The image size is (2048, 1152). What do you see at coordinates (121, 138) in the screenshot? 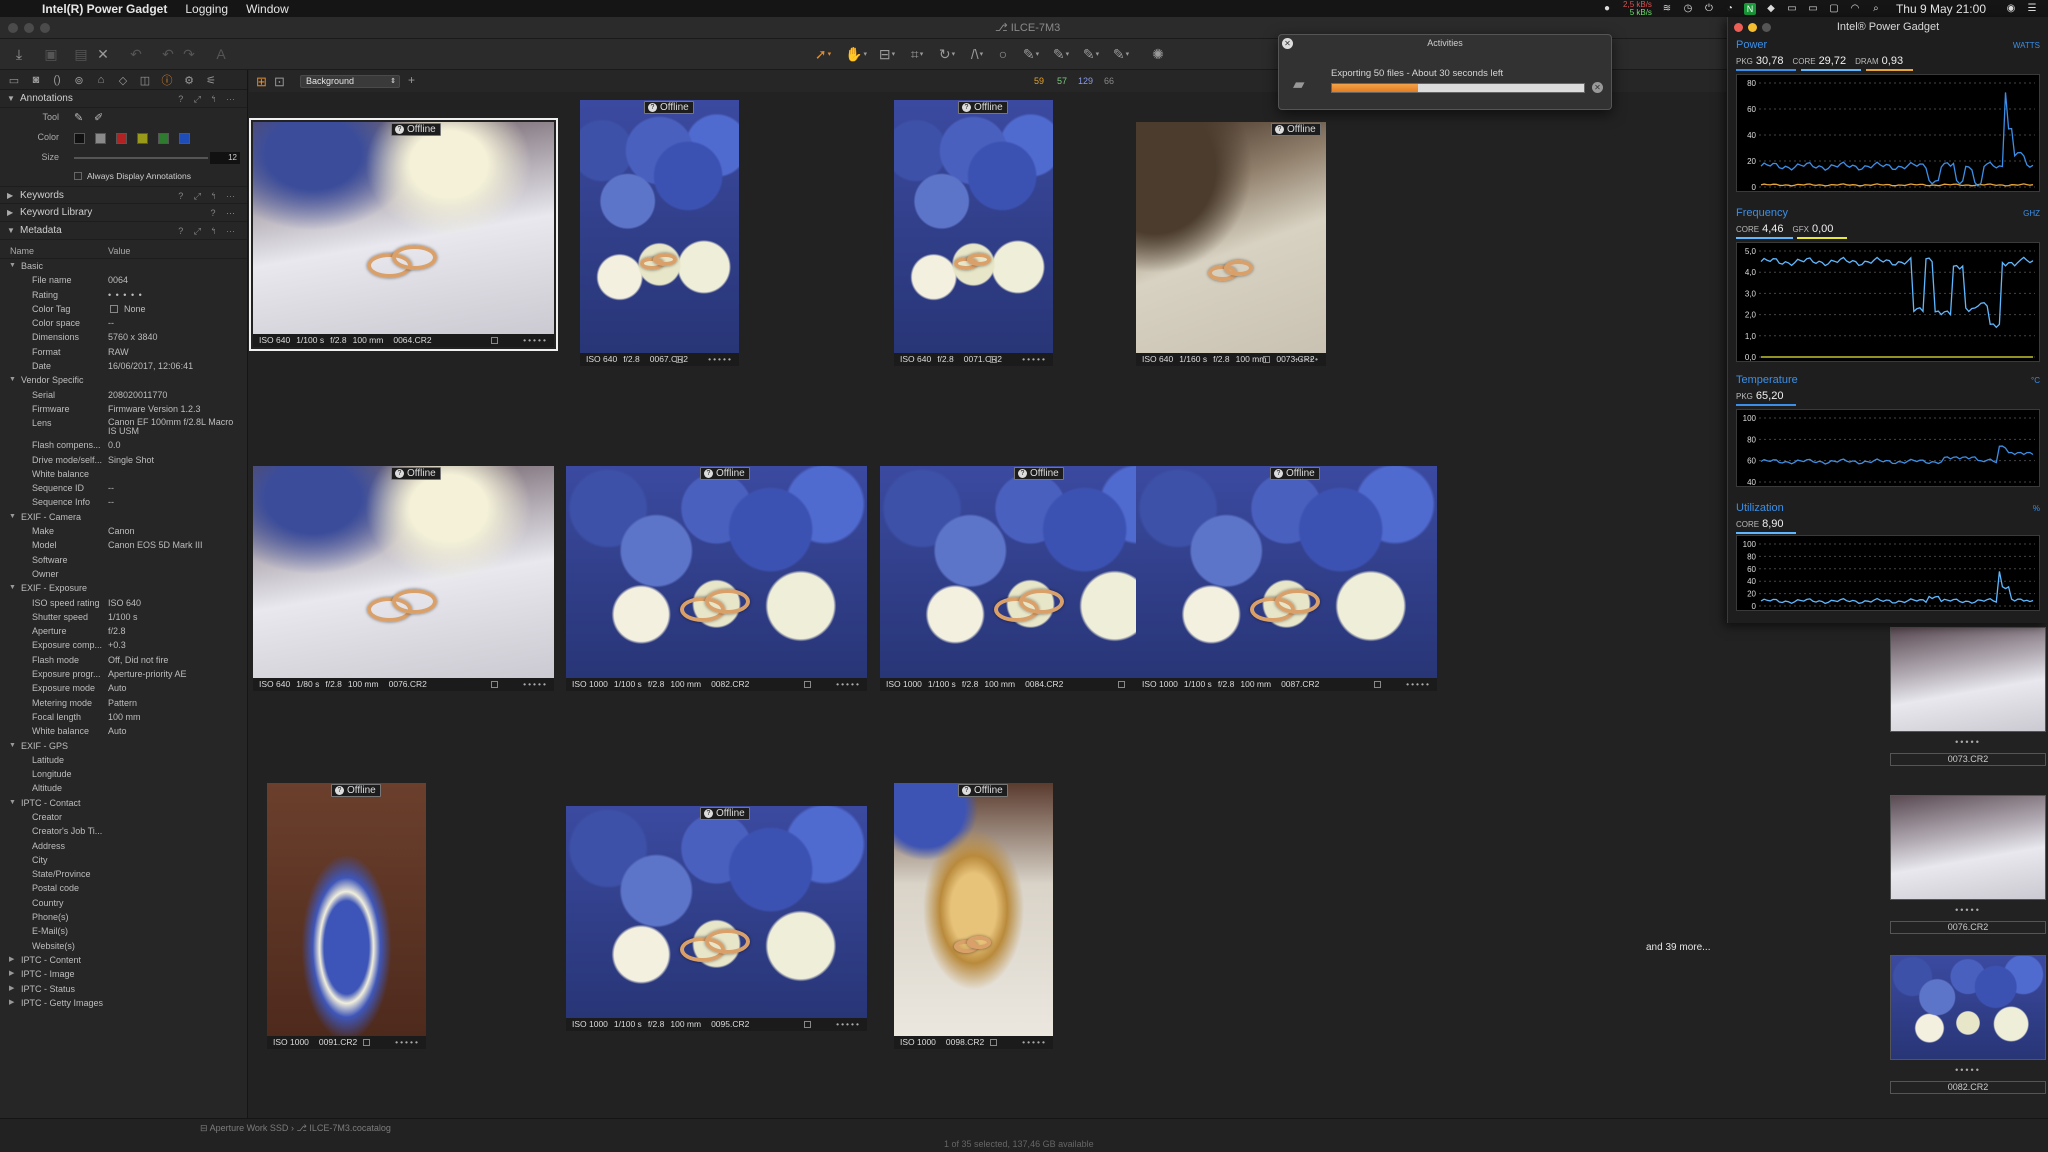
I see `color-swatch-red` at bounding box center [121, 138].